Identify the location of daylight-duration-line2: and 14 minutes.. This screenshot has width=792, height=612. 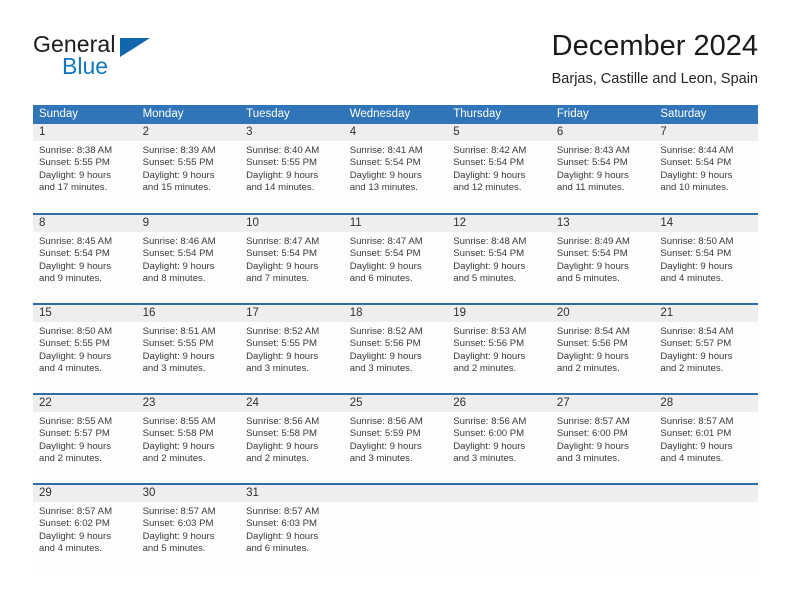
(280, 188).